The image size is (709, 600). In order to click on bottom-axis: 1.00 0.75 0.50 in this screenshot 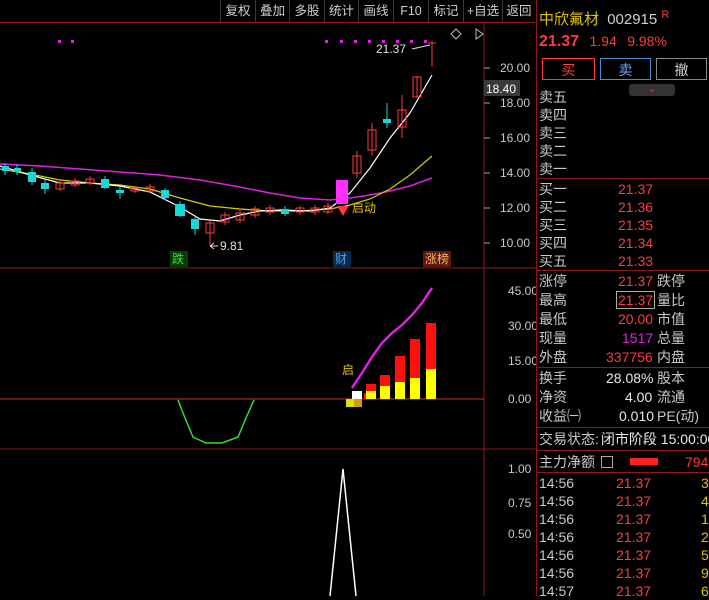, I will do `click(520, 501)`.